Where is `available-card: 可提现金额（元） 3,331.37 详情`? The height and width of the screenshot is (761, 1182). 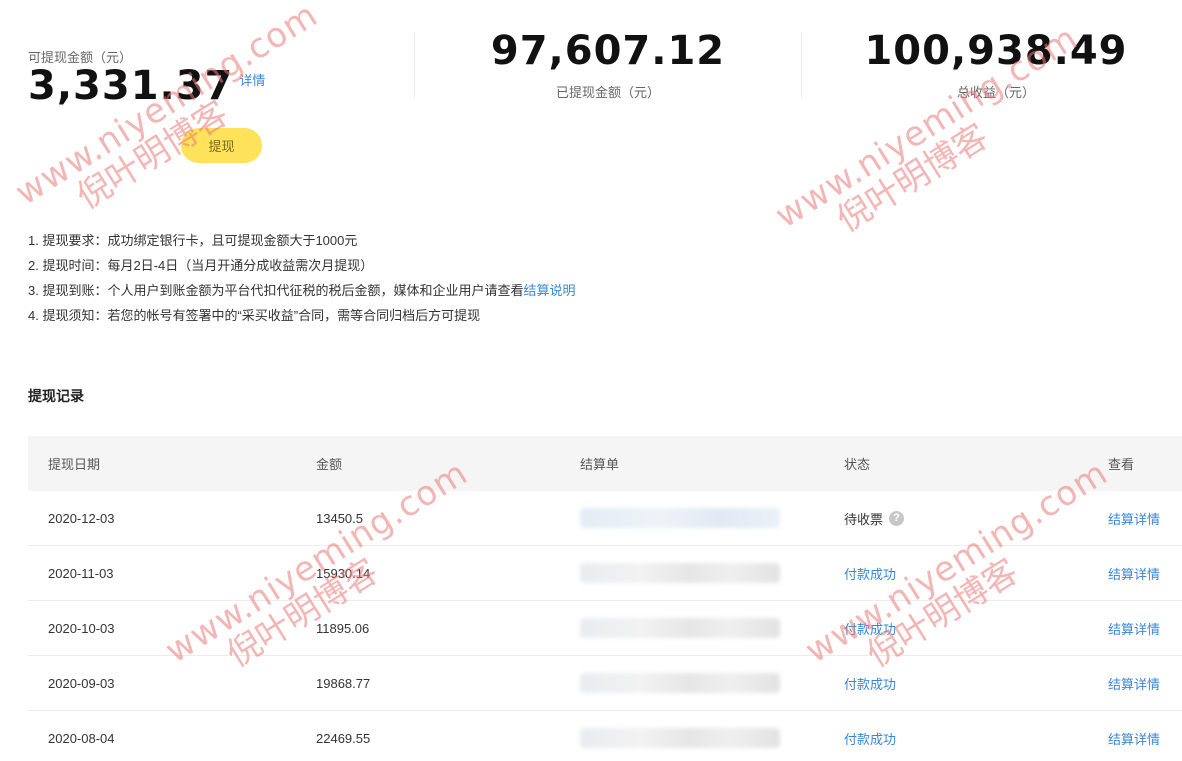
available-card: 可提现金额（元） 3,331.37 详情 is located at coordinates (178, 79).